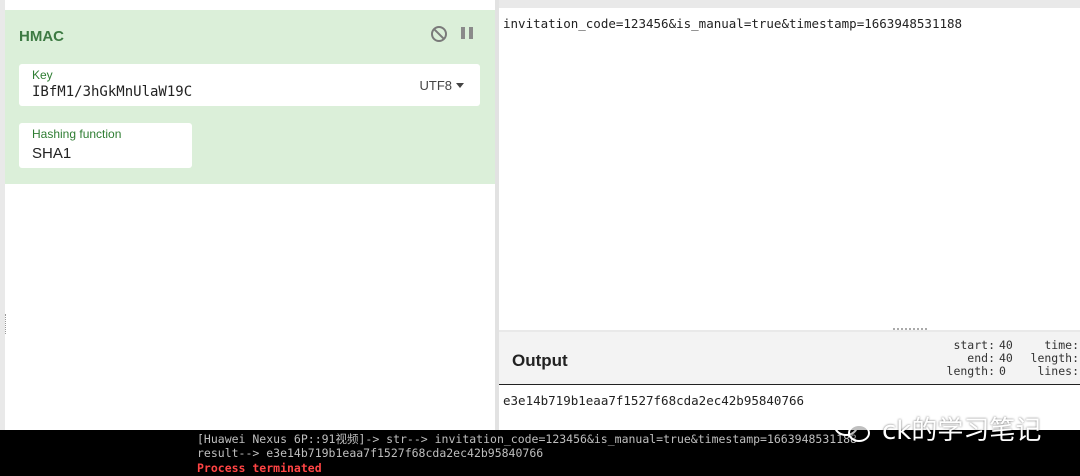  What do you see at coordinates (970, 371) in the screenshot?
I see `stat-label: length:` at bounding box center [970, 371].